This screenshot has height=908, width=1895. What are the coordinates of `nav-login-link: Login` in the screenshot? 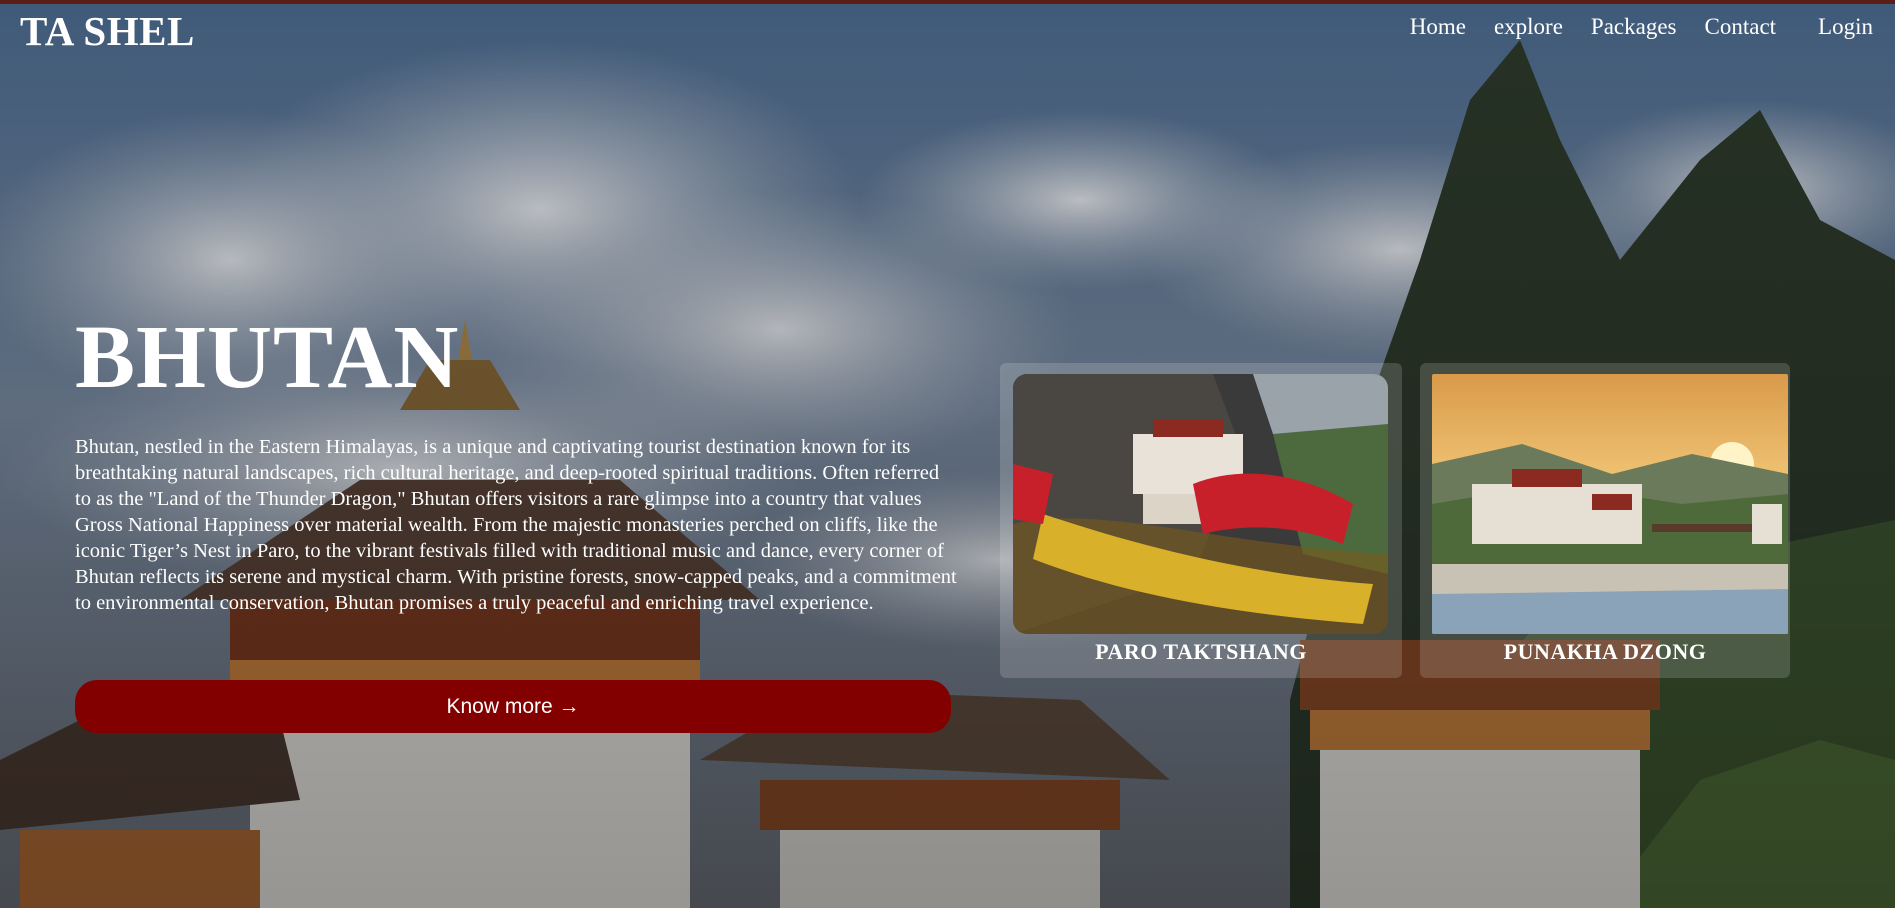 It's located at (1845, 27).